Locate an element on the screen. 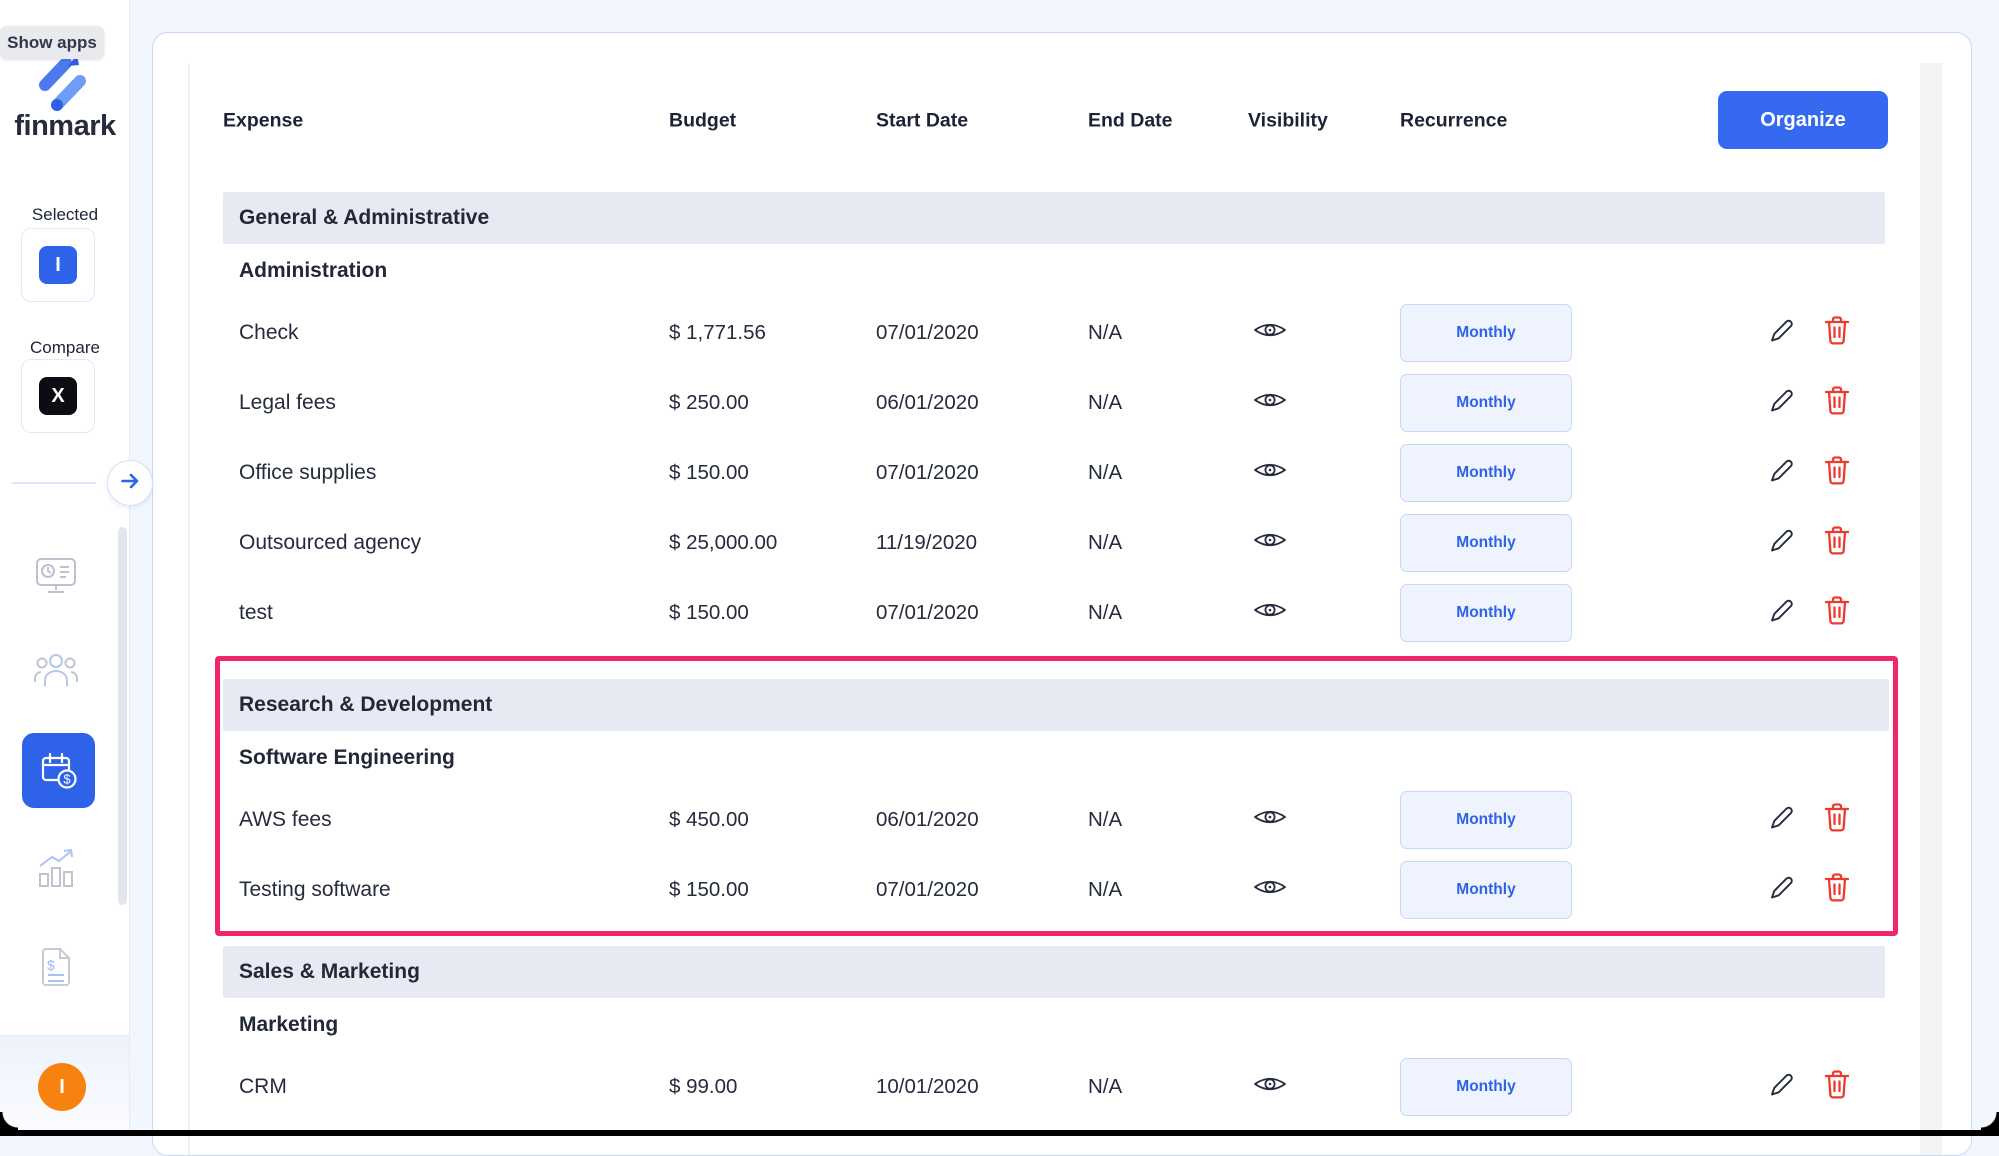 This screenshot has width=1999, height=1156. sidebar-item-expenses-active: $ is located at coordinates (58, 770).